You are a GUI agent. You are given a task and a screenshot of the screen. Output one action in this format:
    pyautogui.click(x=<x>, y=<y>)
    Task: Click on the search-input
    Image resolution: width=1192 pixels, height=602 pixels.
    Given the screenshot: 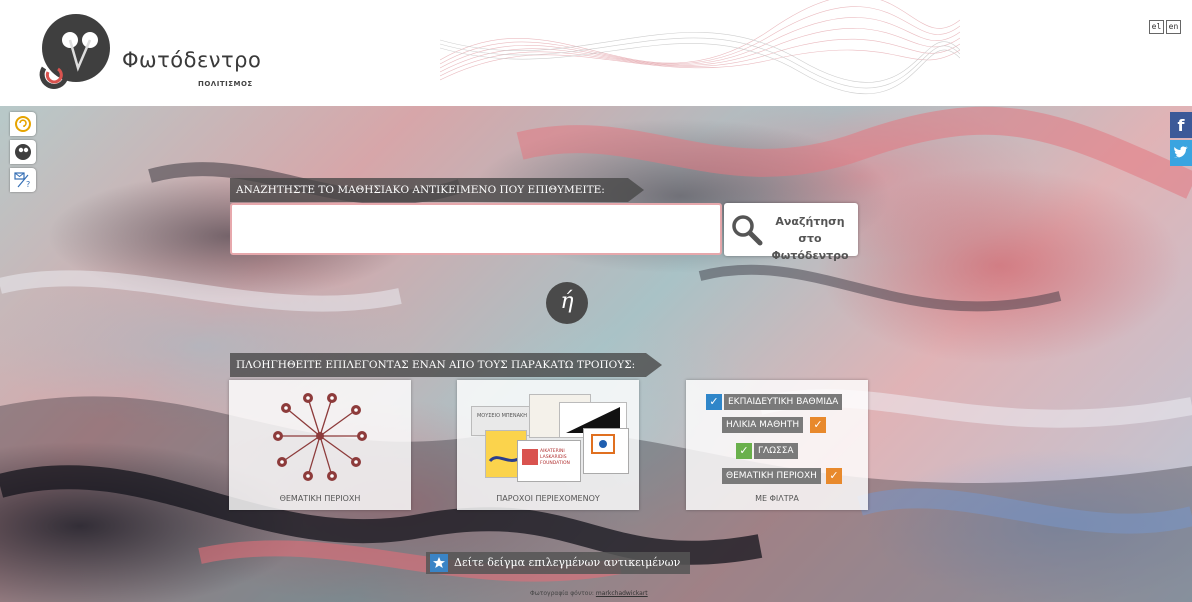 What is the action you would take?
    pyautogui.click(x=476, y=229)
    